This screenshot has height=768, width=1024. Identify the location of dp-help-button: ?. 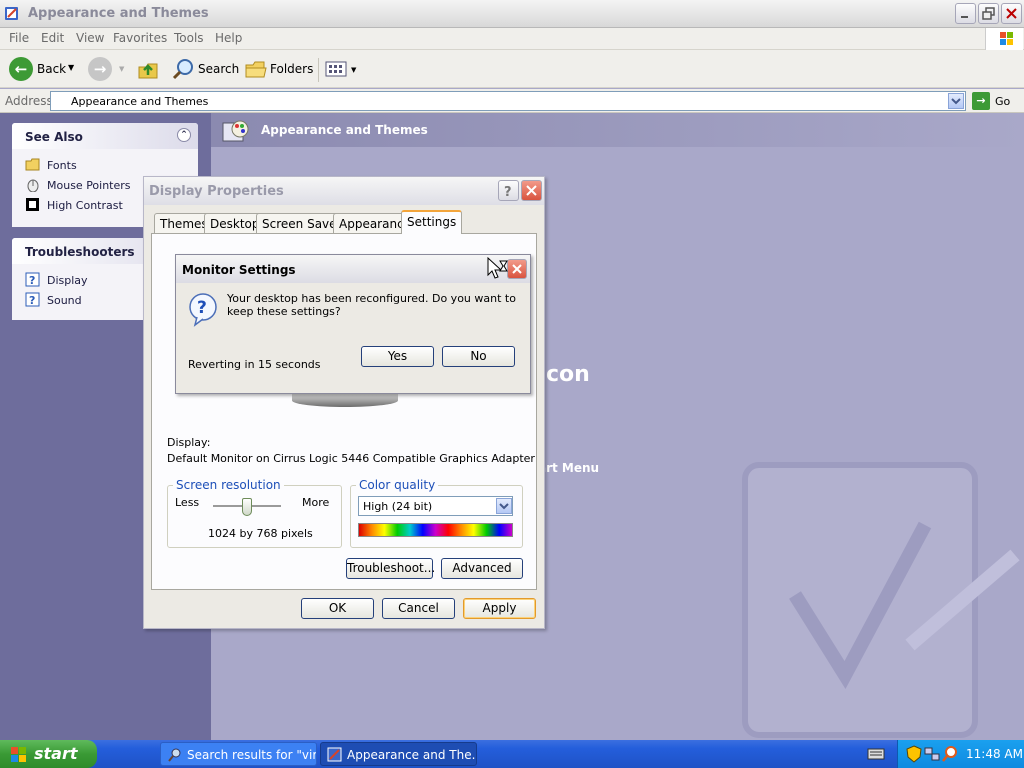
(508, 190).